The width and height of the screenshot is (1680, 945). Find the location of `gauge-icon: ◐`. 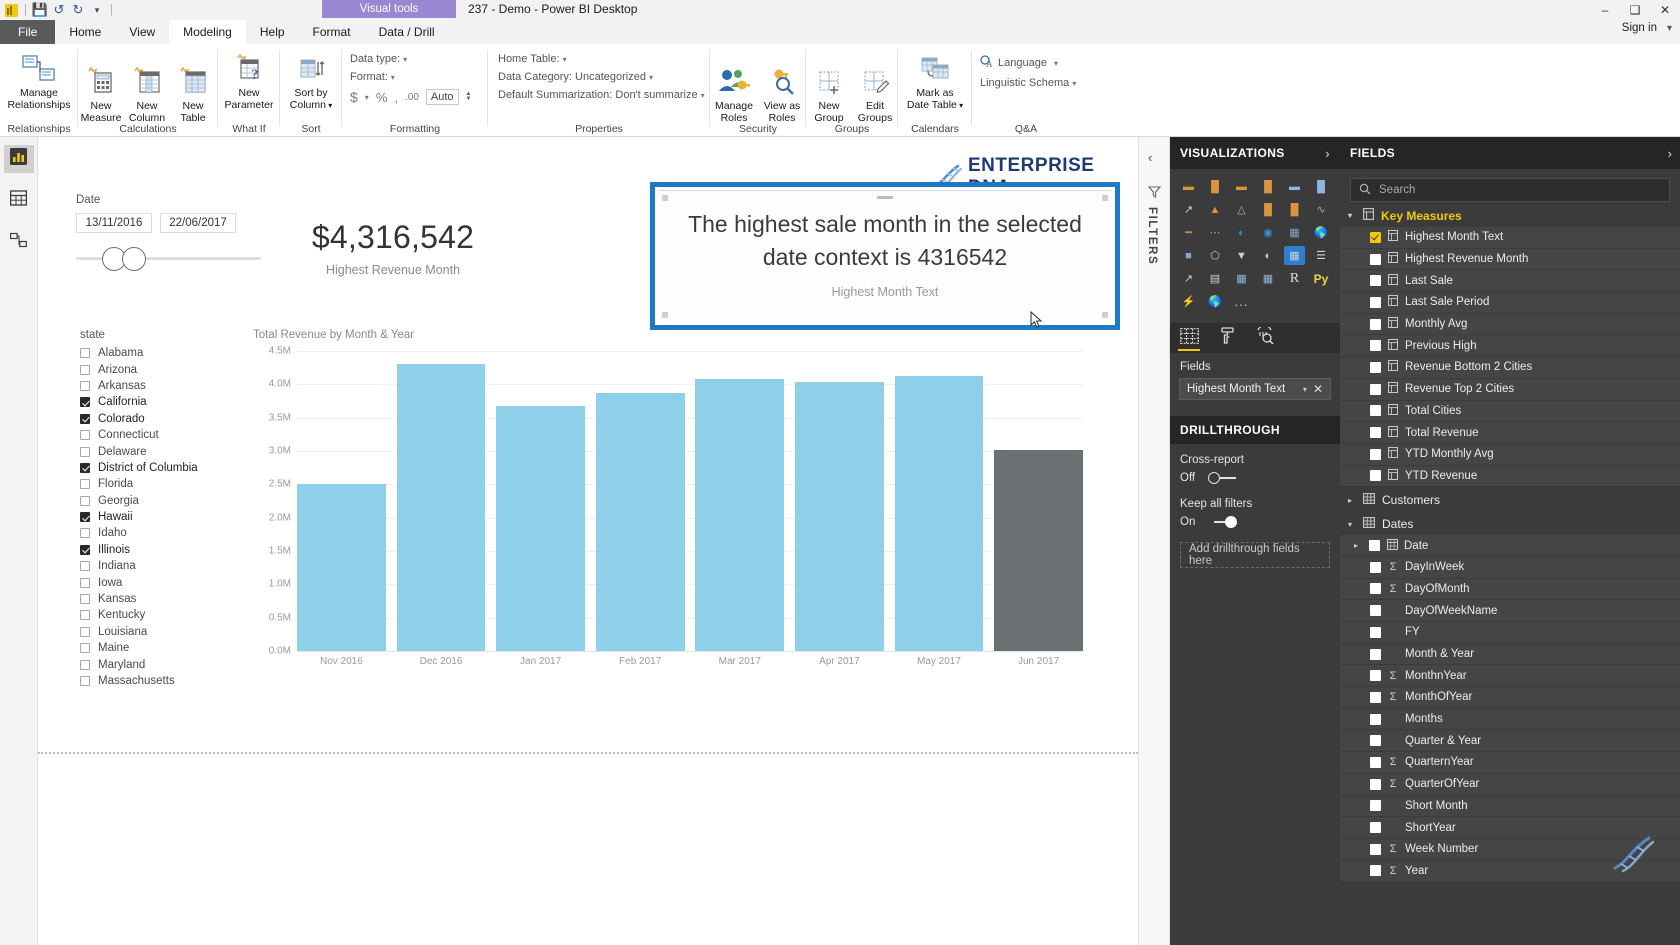

gauge-icon: ◐ is located at coordinates (1268, 255).